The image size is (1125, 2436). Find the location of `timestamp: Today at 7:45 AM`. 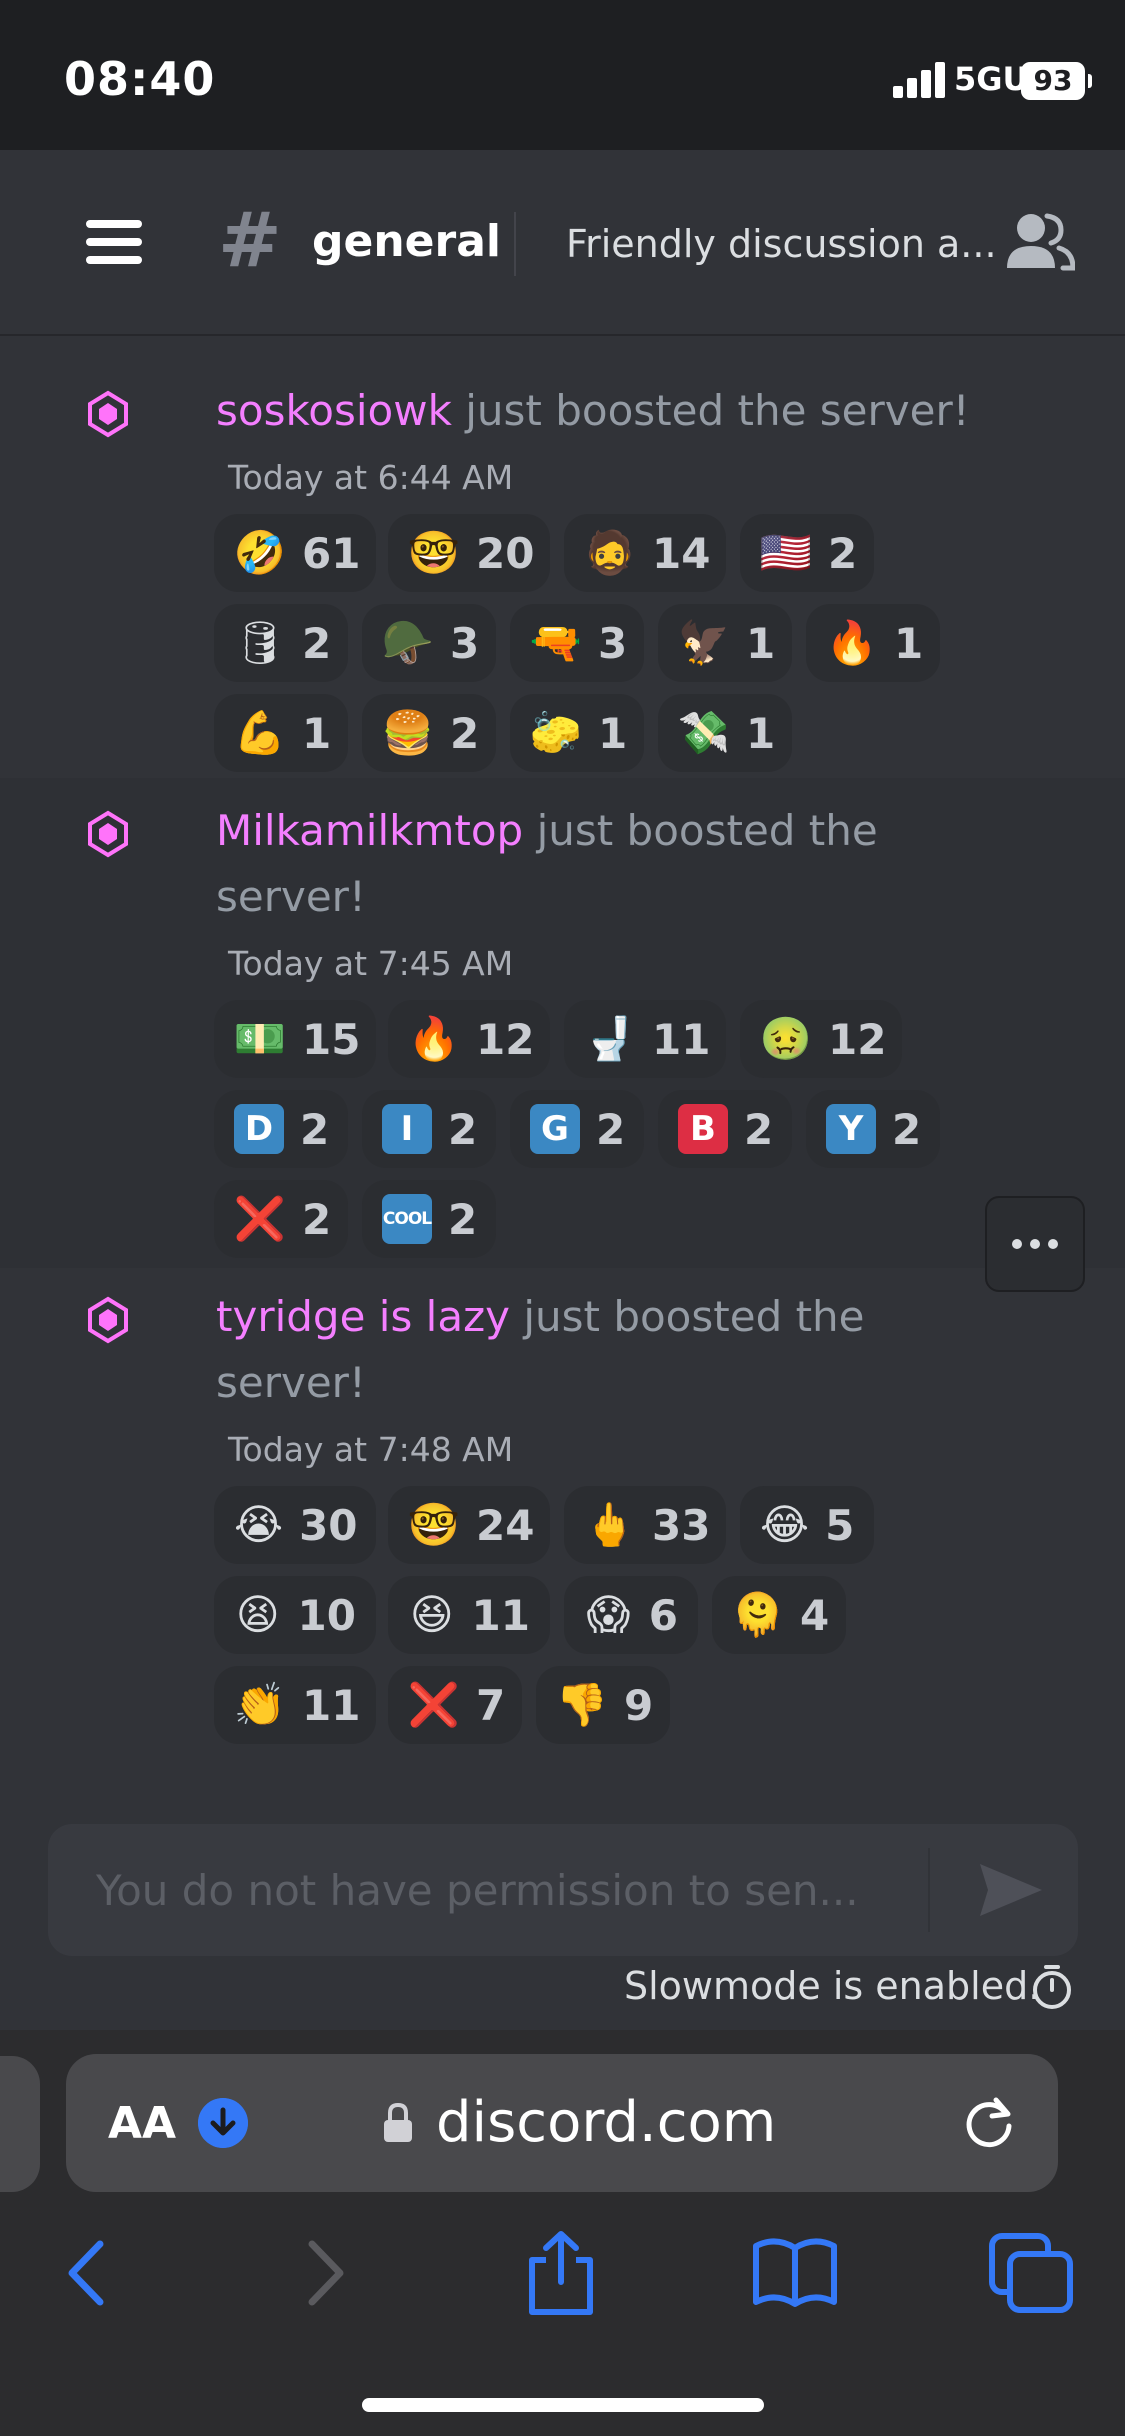

timestamp: Today at 7:45 AM is located at coordinates (371, 963).